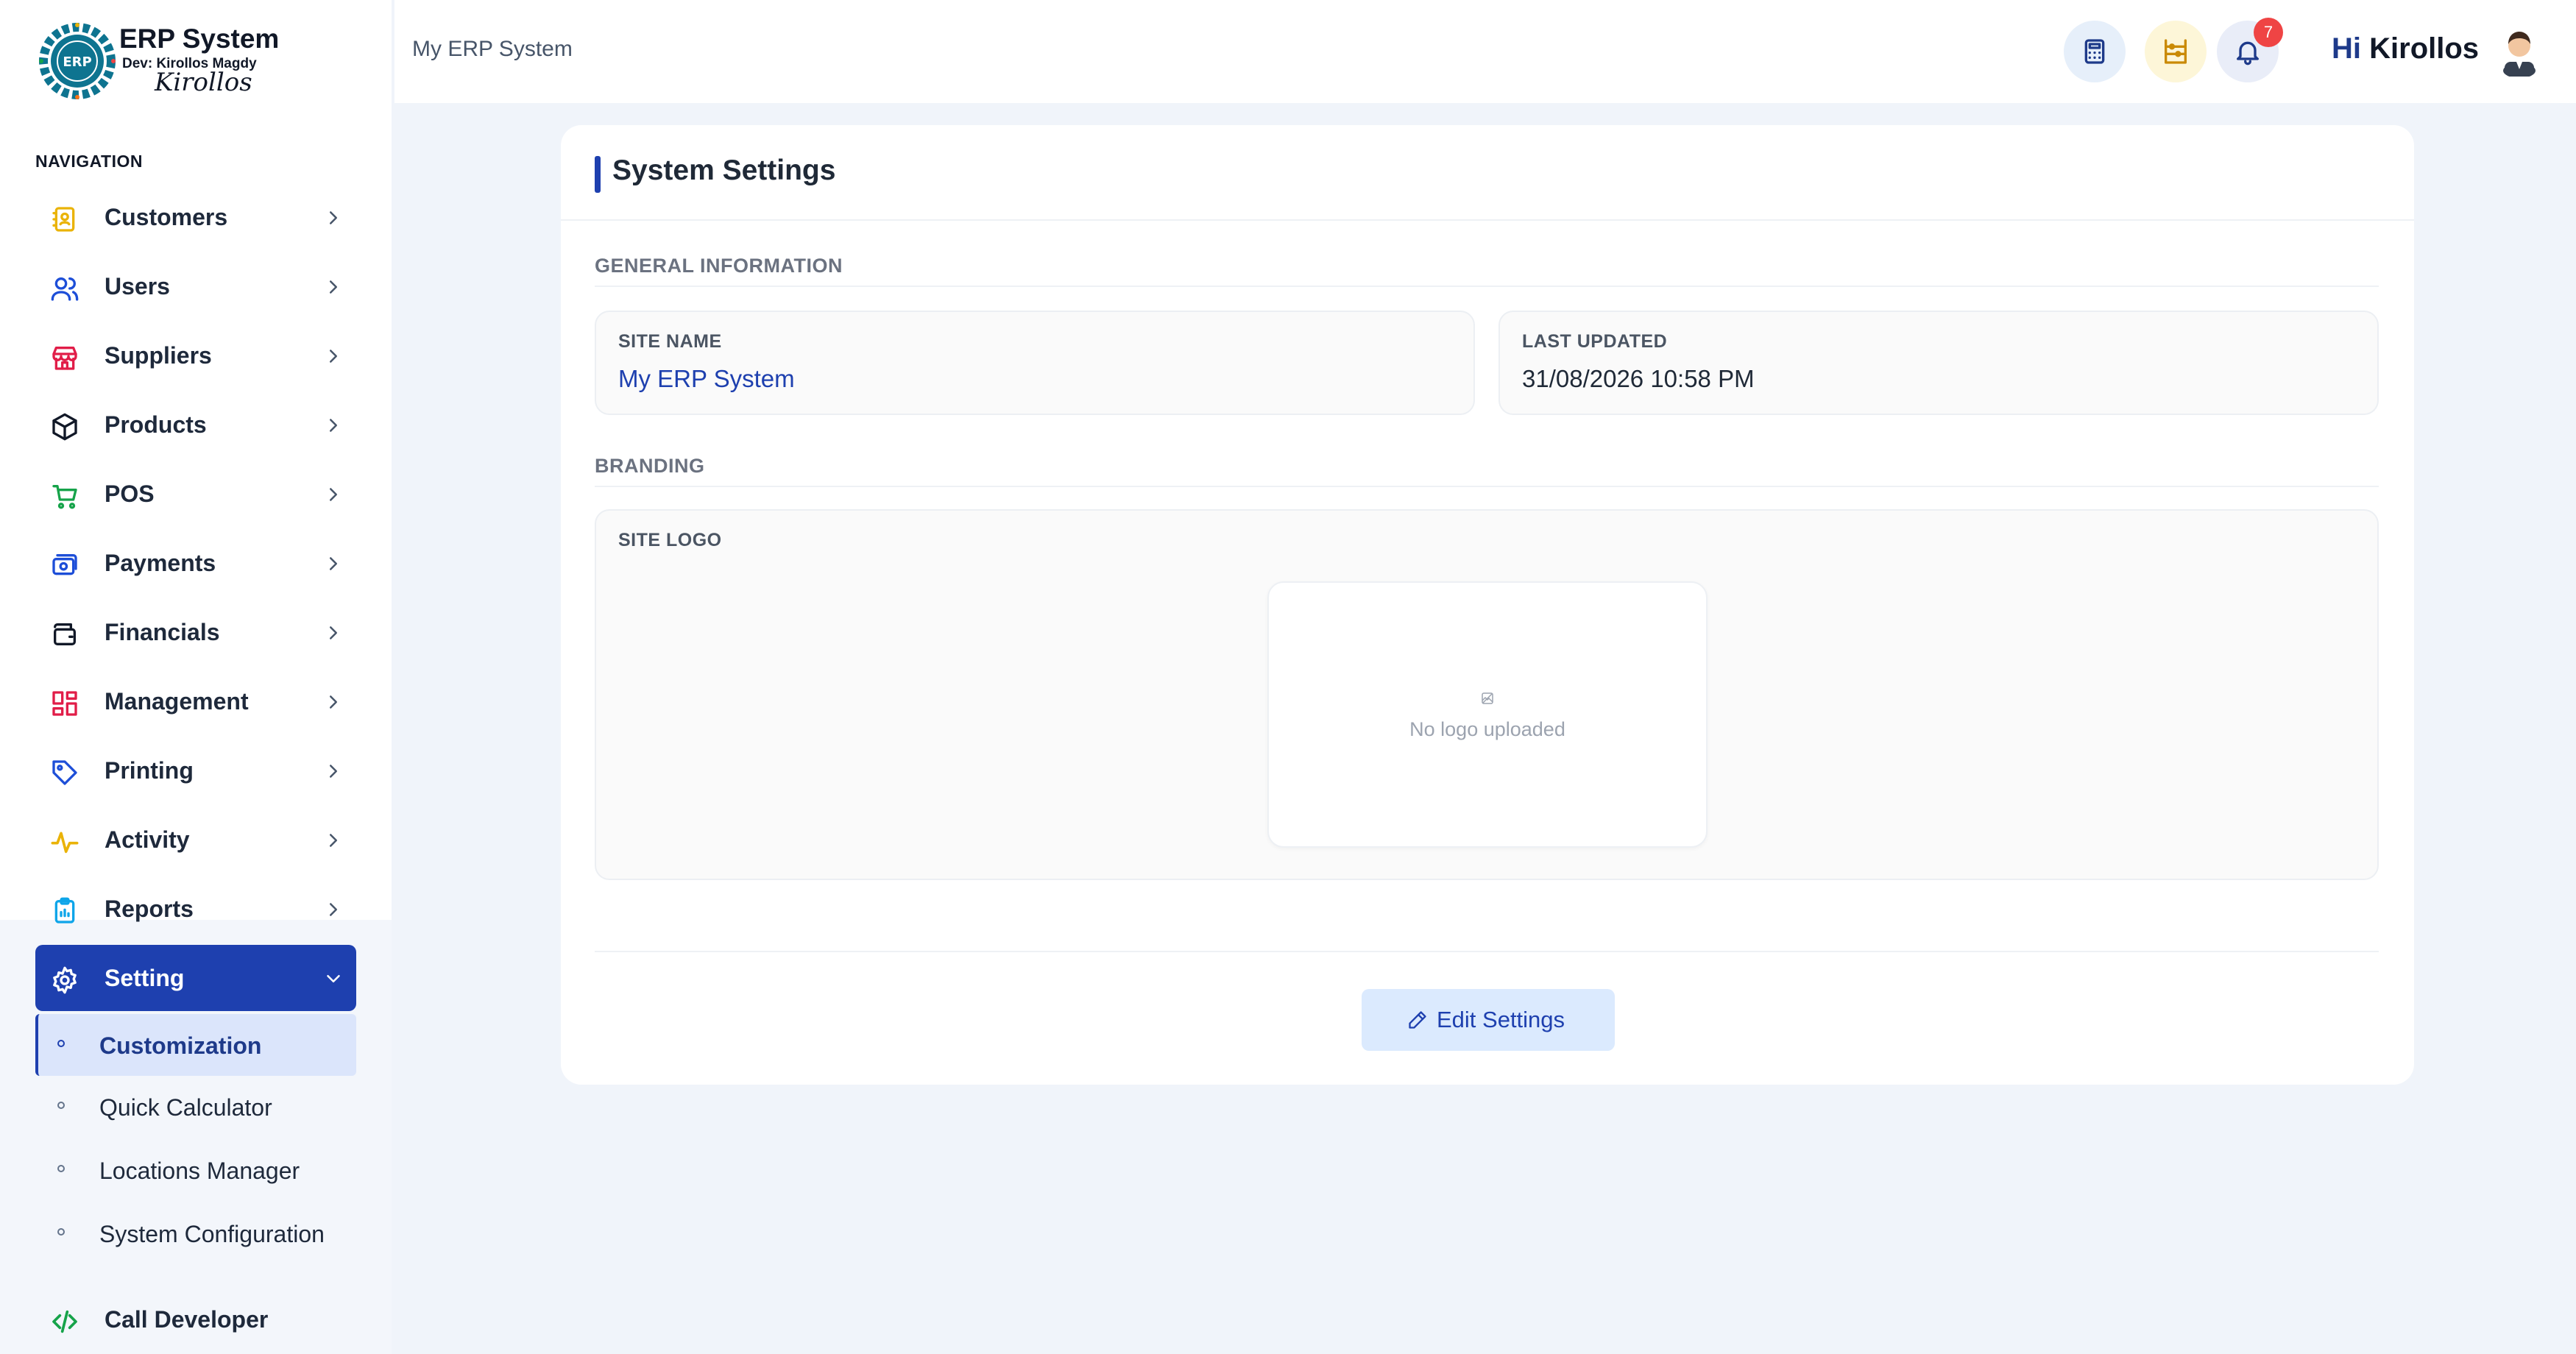  What do you see at coordinates (493, 49) in the screenshot?
I see `header-title: My ERP System` at bounding box center [493, 49].